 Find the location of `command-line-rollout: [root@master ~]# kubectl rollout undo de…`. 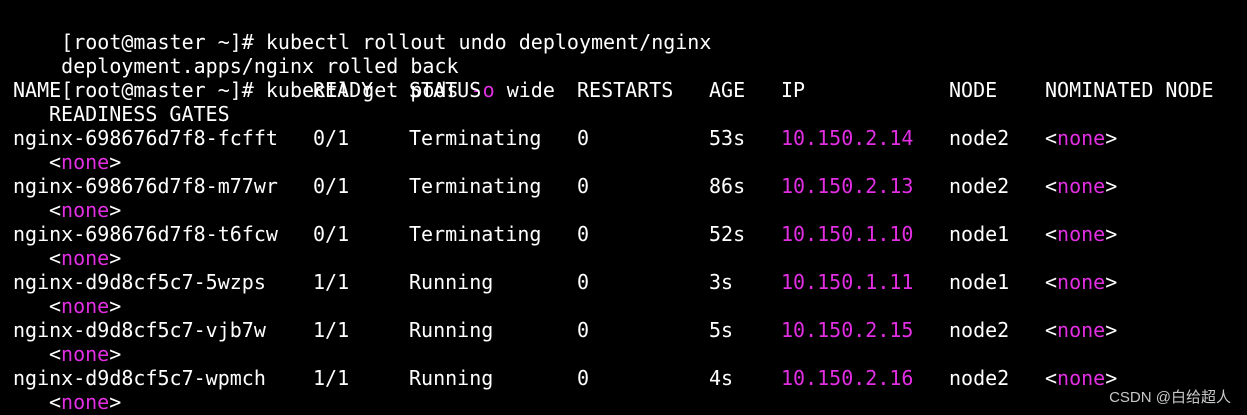

command-line-rollout: [root@master ~]# kubectl rollout undo de… is located at coordinates (362, 30).